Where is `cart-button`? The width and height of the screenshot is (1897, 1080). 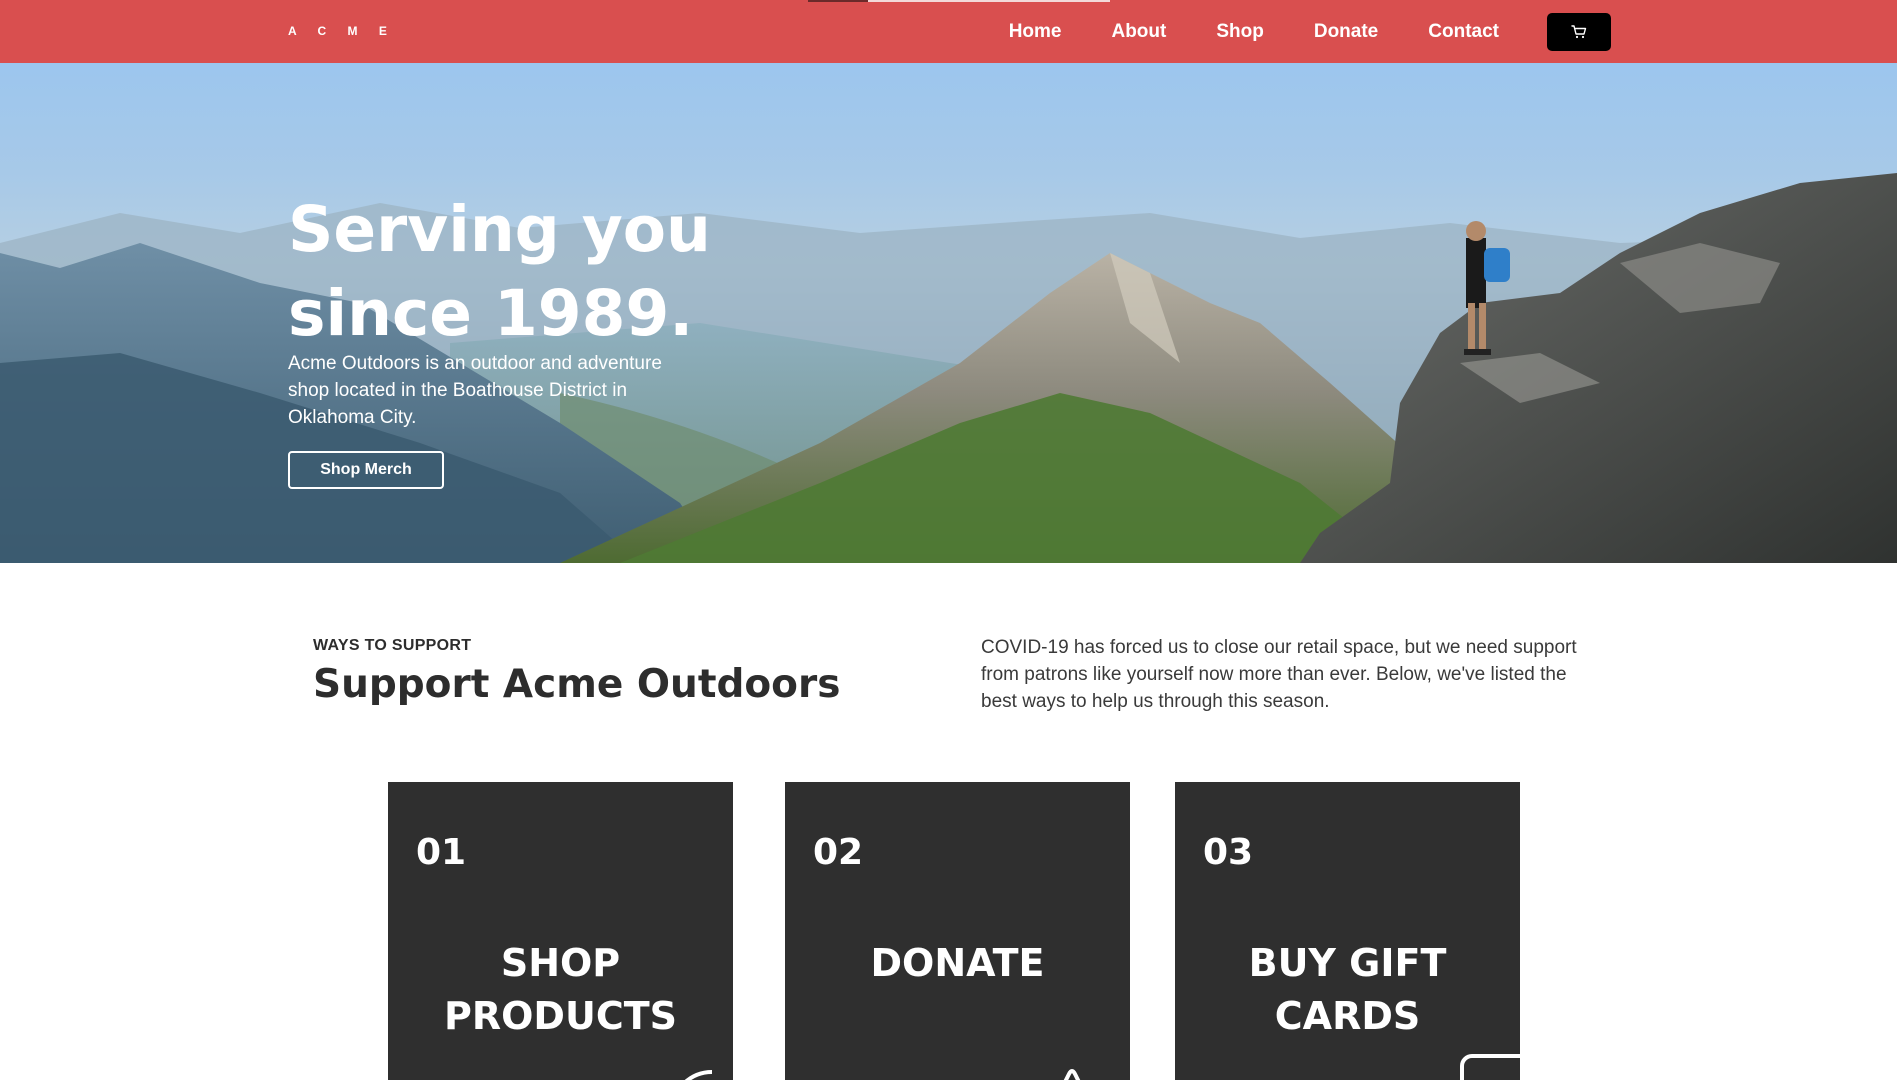
cart-button is located at coordinates (1579, 31).